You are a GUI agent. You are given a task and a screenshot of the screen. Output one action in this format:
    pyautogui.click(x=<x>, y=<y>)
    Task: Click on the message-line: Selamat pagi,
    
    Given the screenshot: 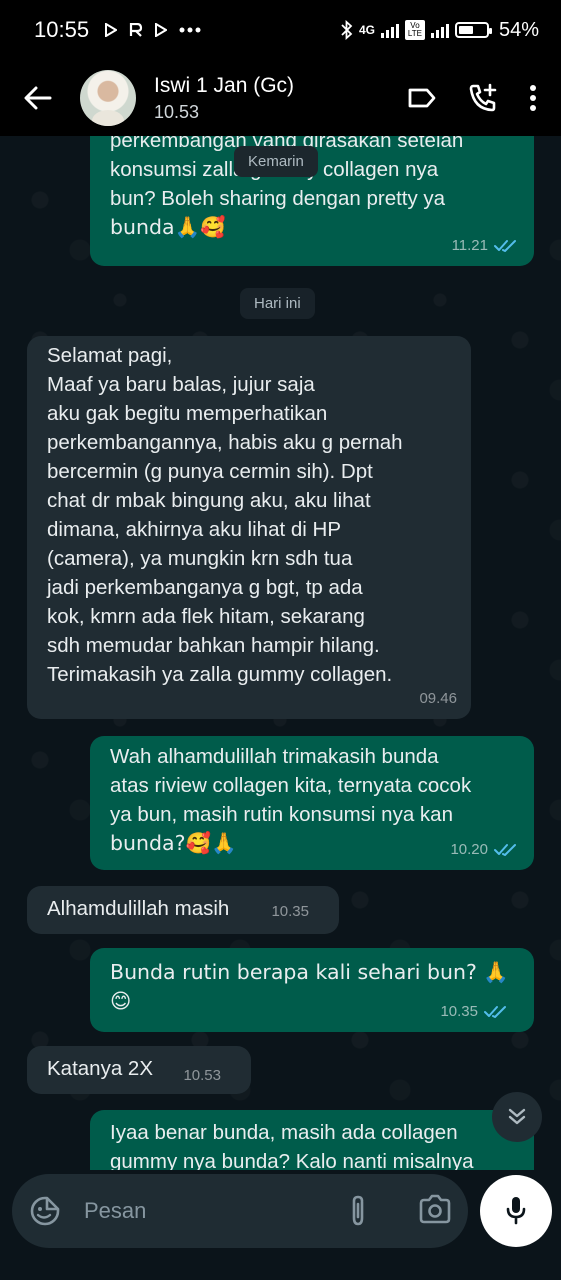 What is the action you would take?
    pyautogui.click(x=110, y=355)
    